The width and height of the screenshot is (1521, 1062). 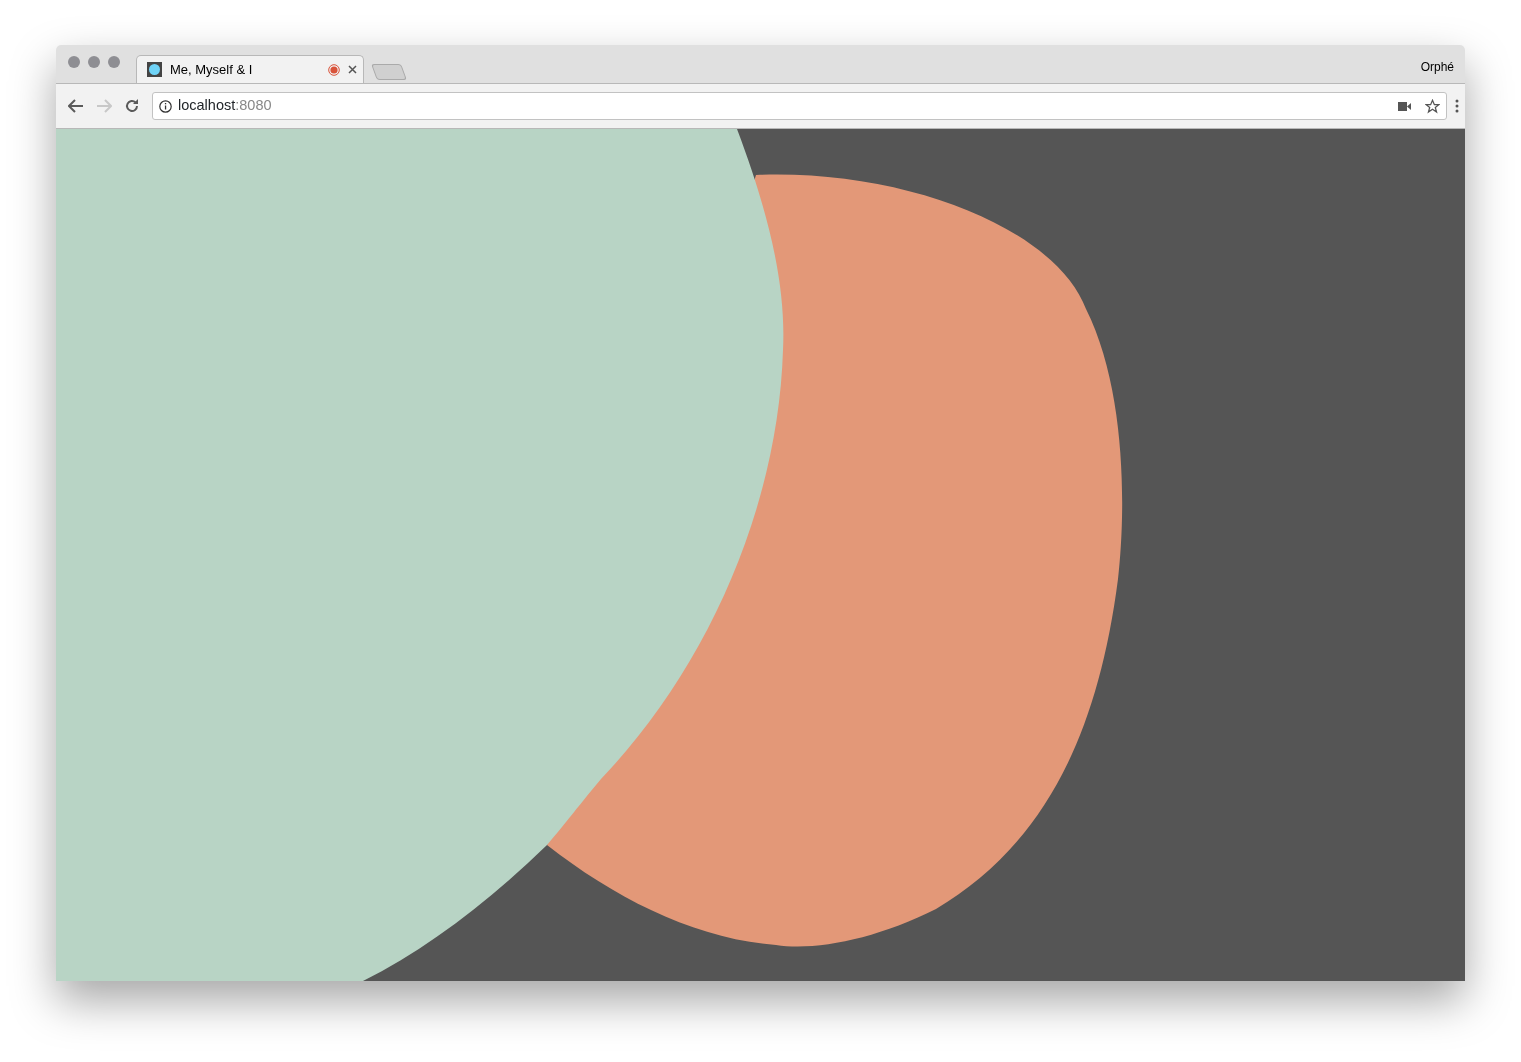 I want to click on favicon-icon, so click(x=154, y=69).